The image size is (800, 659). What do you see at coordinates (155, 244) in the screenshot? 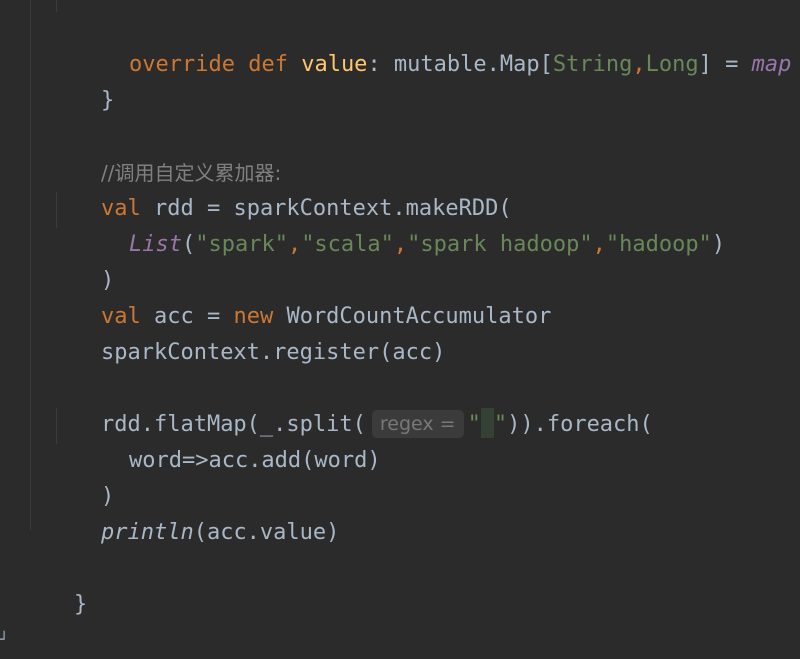
I see `list-function: List` at bounding box center [155, 244].